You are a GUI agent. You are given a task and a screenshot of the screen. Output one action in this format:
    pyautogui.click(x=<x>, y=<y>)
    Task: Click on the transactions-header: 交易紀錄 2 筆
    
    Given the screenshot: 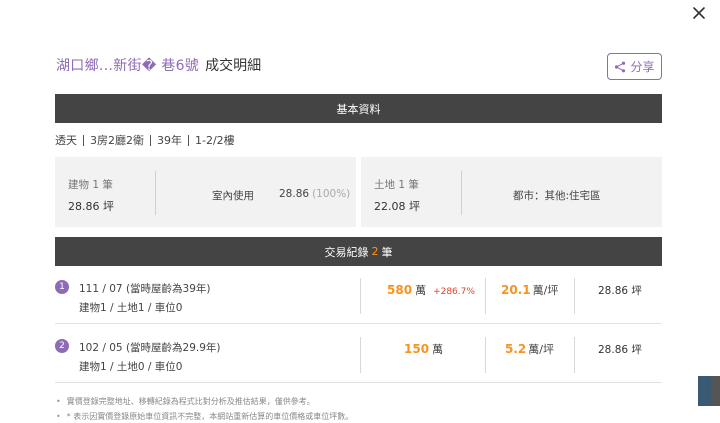 What is the action you would take?
    pyautogui.click(x=358, y=251)
    